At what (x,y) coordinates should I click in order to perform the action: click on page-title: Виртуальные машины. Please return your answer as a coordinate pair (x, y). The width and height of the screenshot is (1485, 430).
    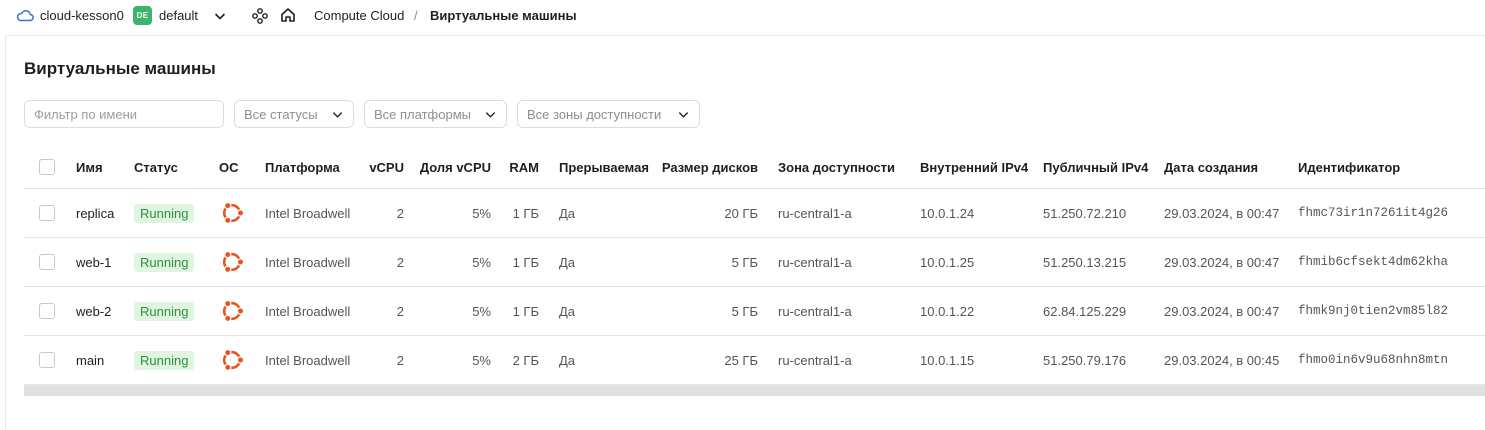
    Looking at the image, I should click on (120, 68).